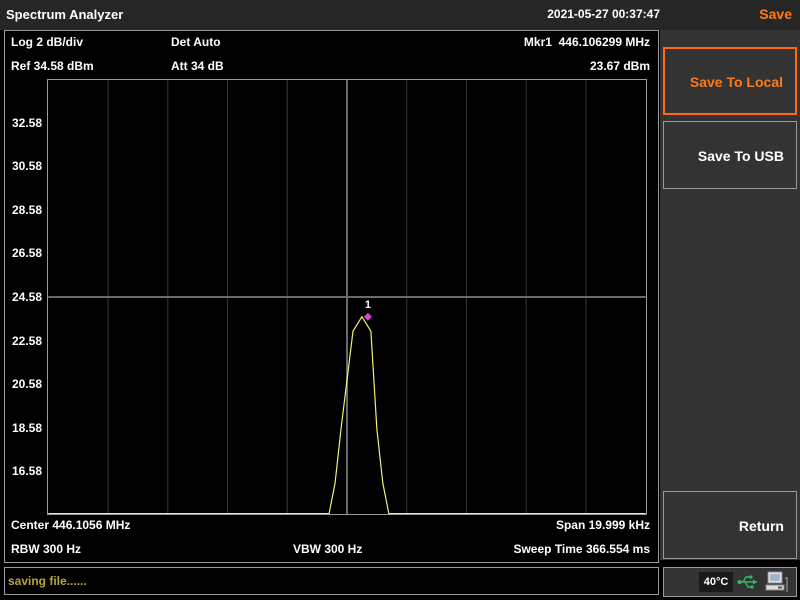  Describe the element at coordinates (716, 582) in the screenshot. I see `temperature-indicator: 40°C` at that location.